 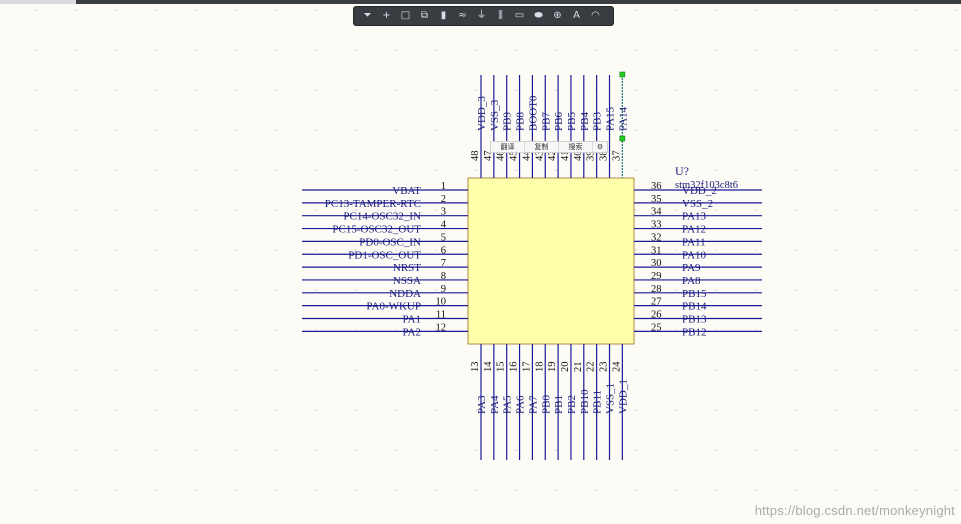 What do you see at coordinates (591, 367) in the screenshot?
I see `pin-number: 22` at bounding box center [591, 367].